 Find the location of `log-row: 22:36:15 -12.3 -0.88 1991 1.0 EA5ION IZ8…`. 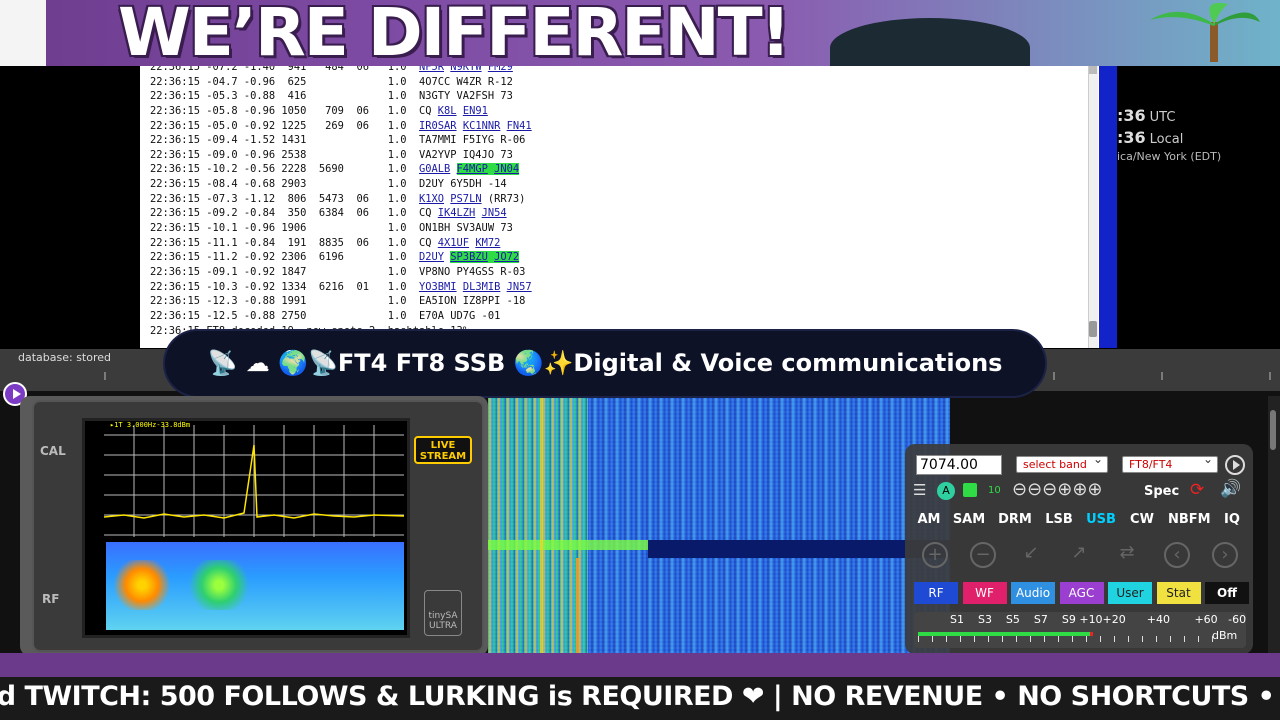

log-row: 22:36:15 -12.3 -0.88 1991 1.0 EA5ION IZ8… is located at coordinates (341, 301).